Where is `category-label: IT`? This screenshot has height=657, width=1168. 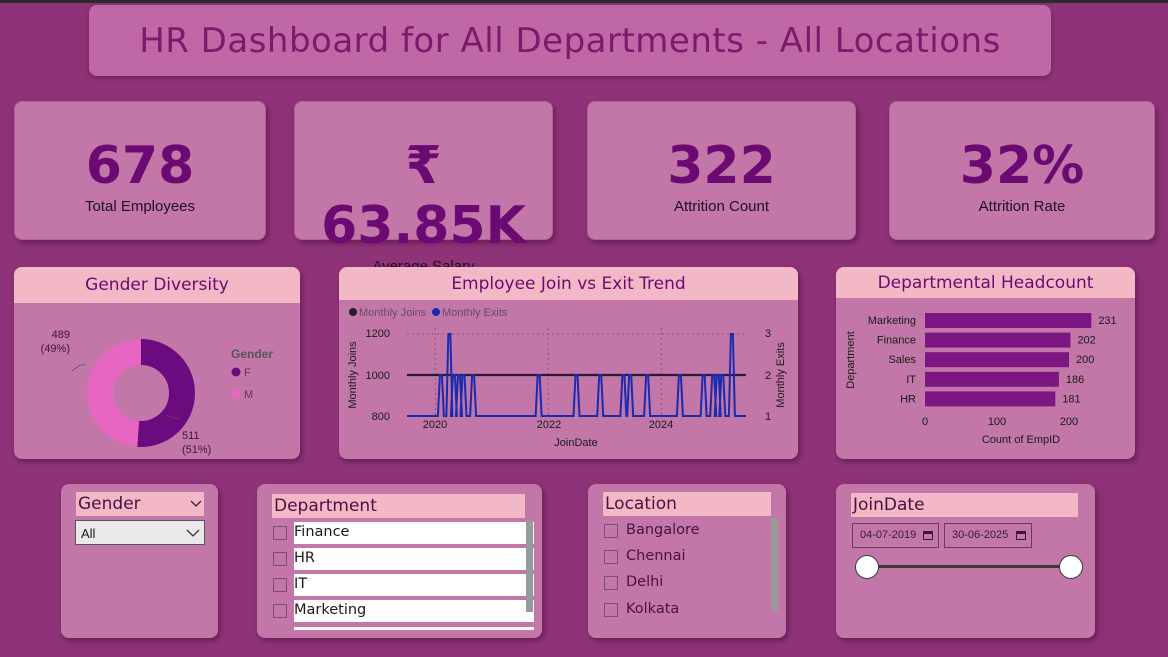 category-label: IT is located at coordinates (911, 380).